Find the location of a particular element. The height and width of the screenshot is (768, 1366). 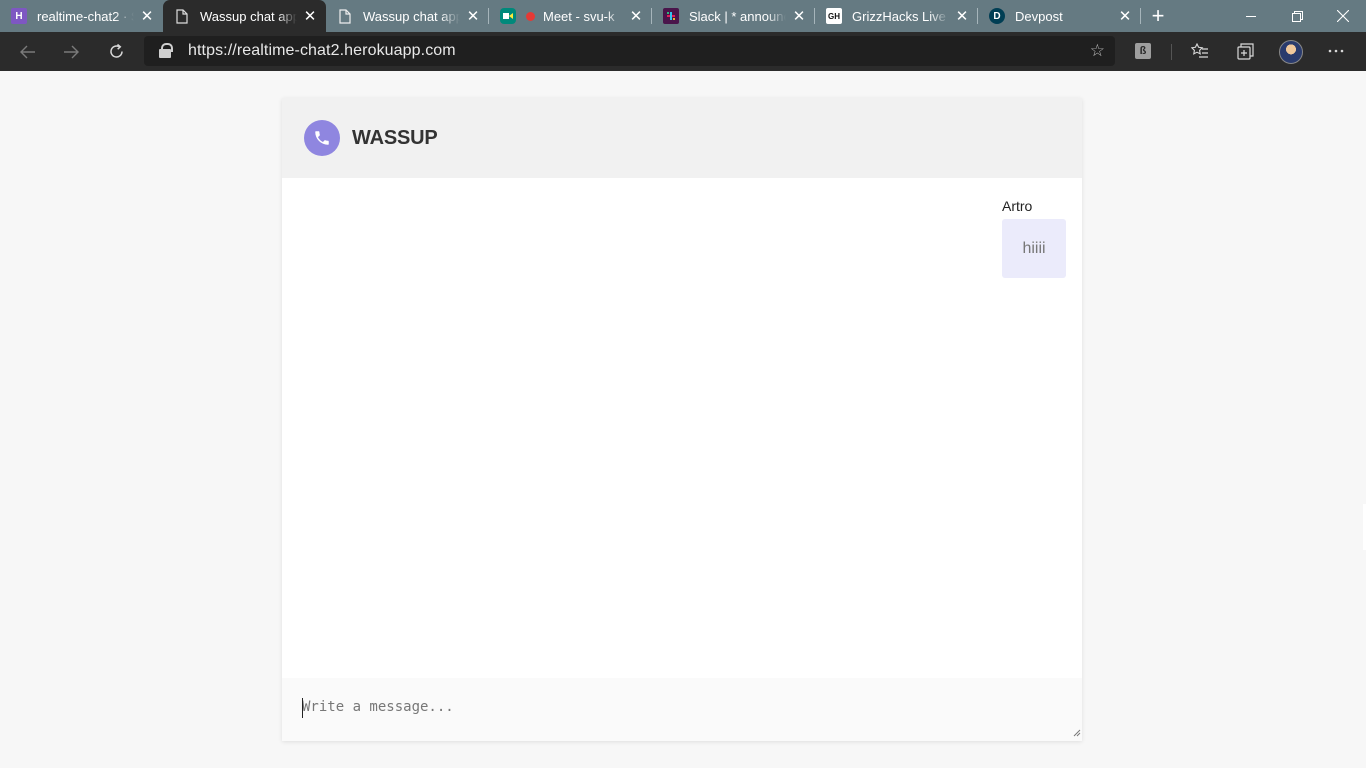

message-author: Artro is located at coordinates (1017, 206).